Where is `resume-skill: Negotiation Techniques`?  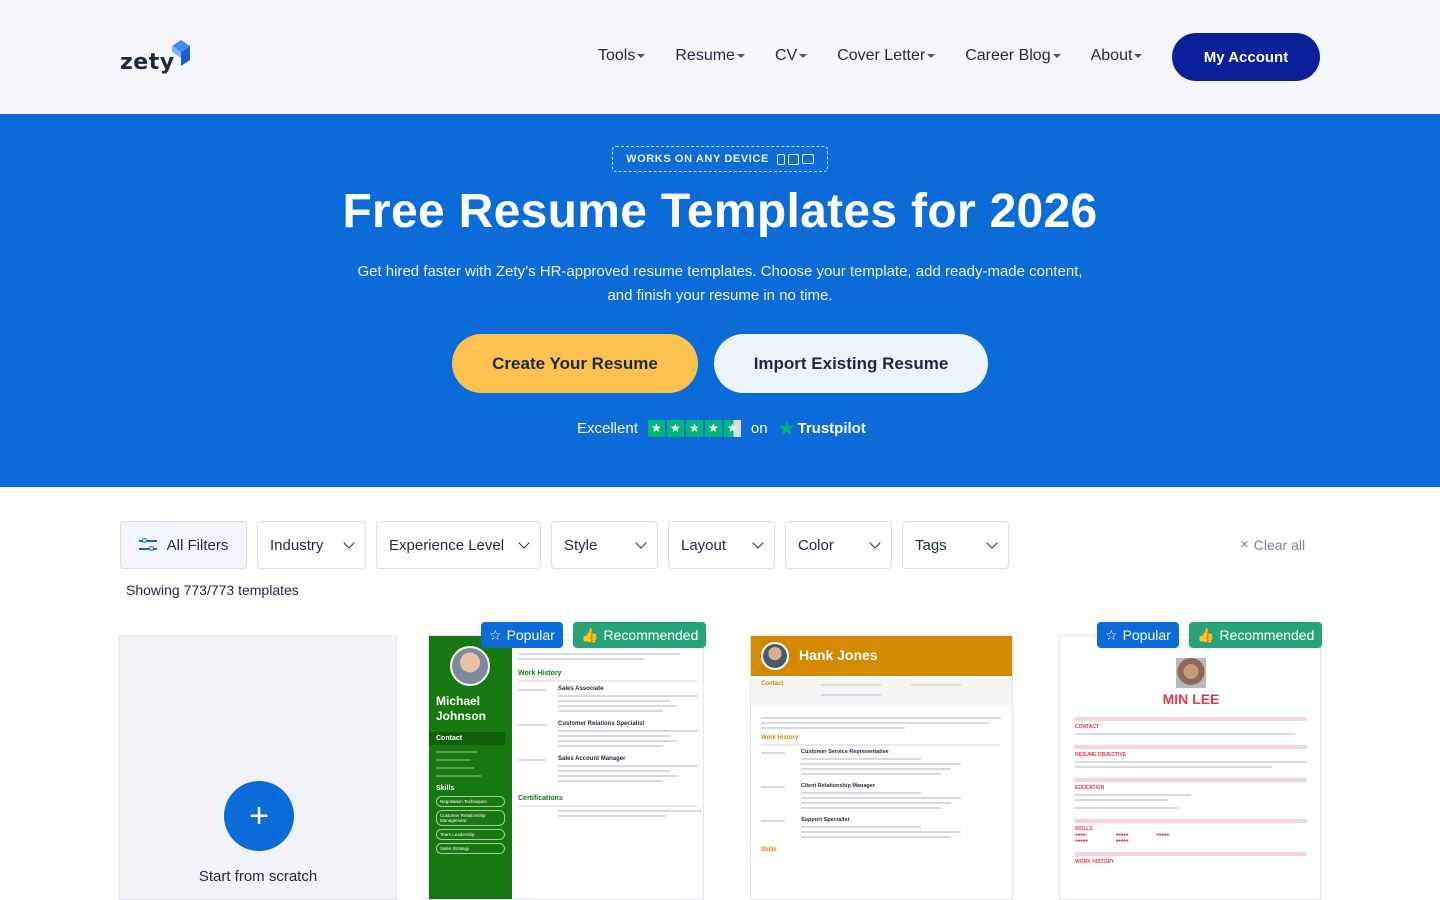
resume-skill: Negotiation Techniques is located at coordinates (470, 801).